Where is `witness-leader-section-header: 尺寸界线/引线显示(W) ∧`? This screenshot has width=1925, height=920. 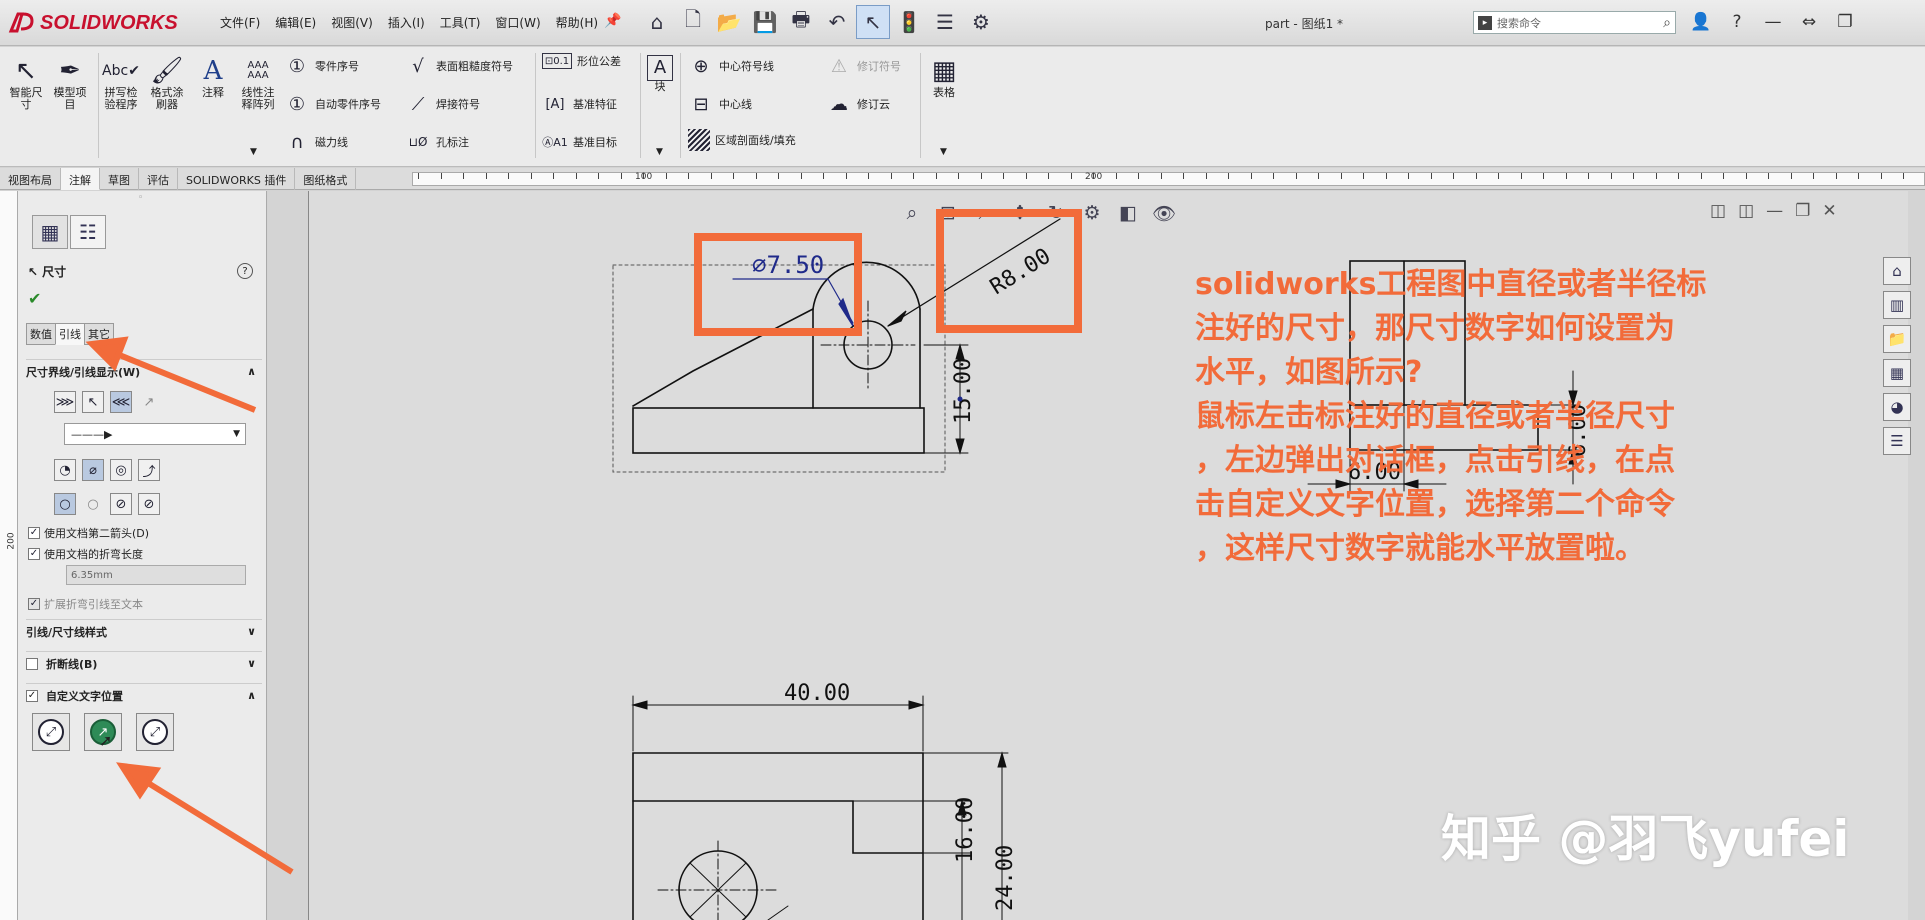
witness-leader-section-header: 尺寸界线/引线显示(W) ∧ is located at coordinates (144, 371).